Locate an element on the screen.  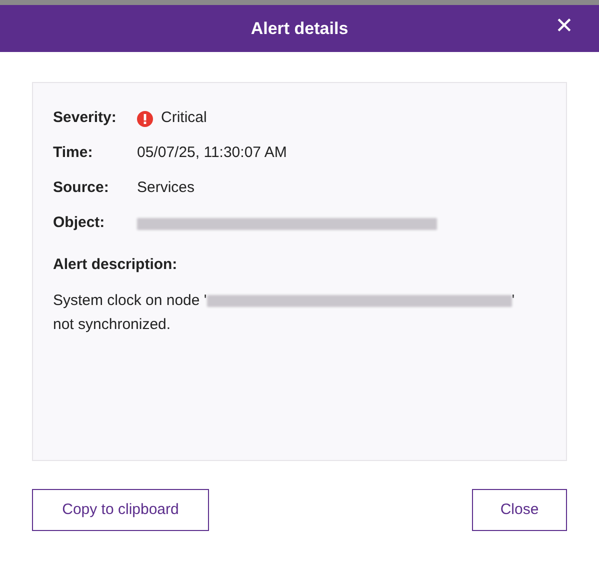
close-button: ✕ is located at coordinates (564, 26).